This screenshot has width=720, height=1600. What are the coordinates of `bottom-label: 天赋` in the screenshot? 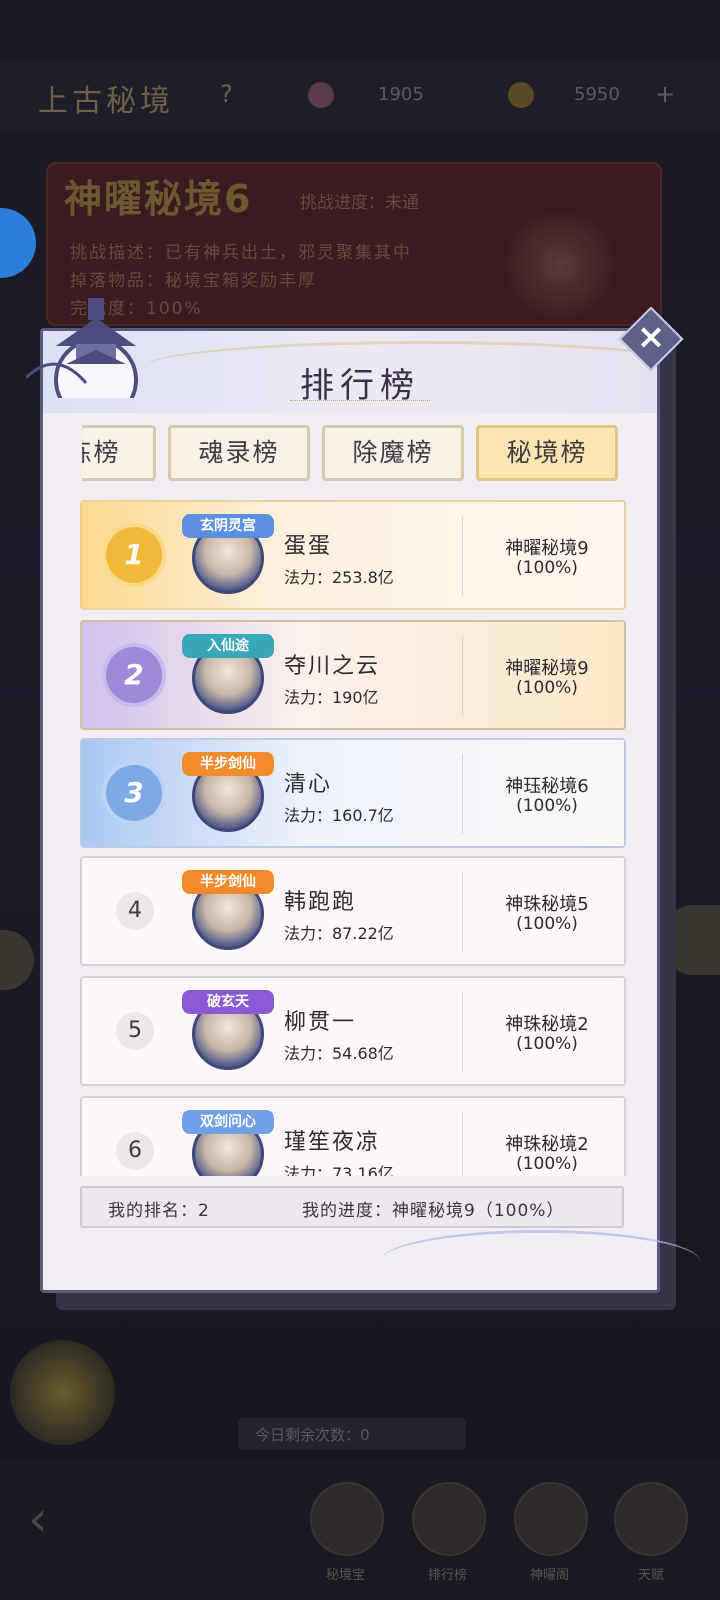 It's located at (651, 1575).